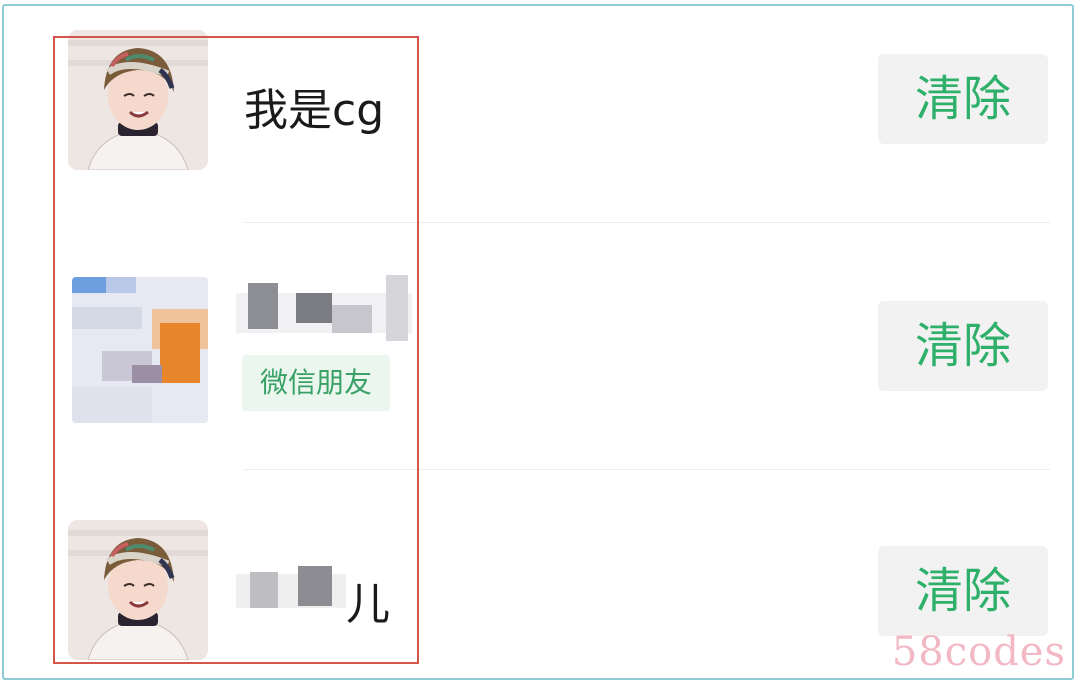  What do you see at coordinates (316, 383) in the screenshot?
I see `wechat-friend-tag: 微信朋友` at bounding box center [316, 383].